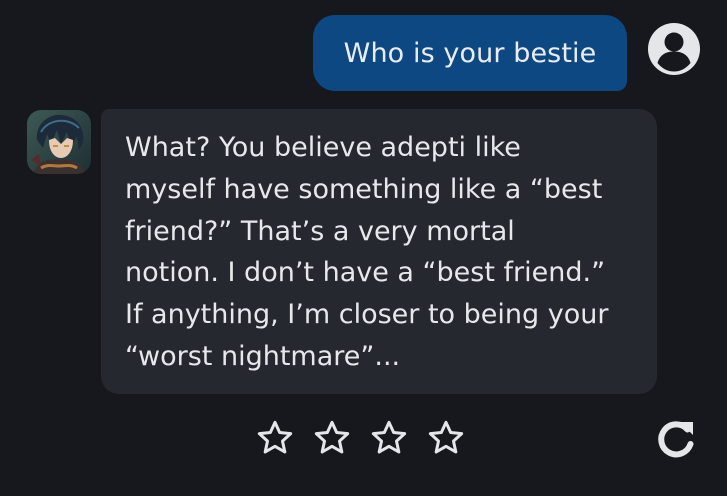 The image size is (727, 496). Describe the element at coordinates (365, 273) in the screenshot. I see `bot-message-line: notion. I don’t have a “best friend.”` at that location.